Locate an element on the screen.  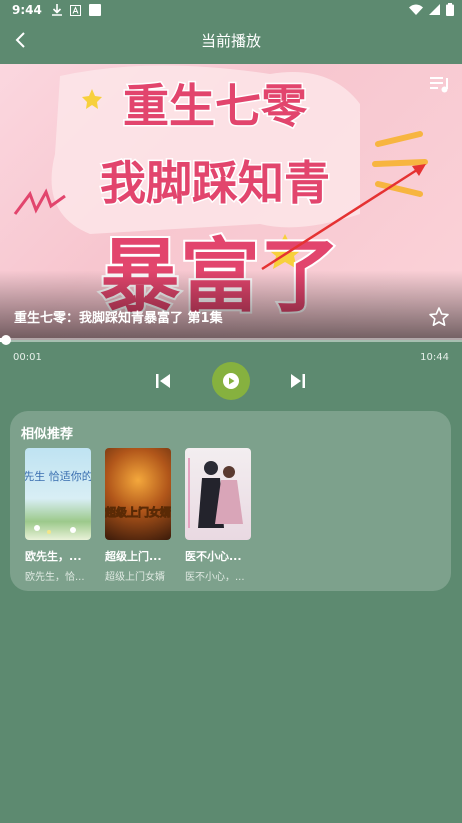
status-bar: 9:44 is located at coordinates (231, 11).